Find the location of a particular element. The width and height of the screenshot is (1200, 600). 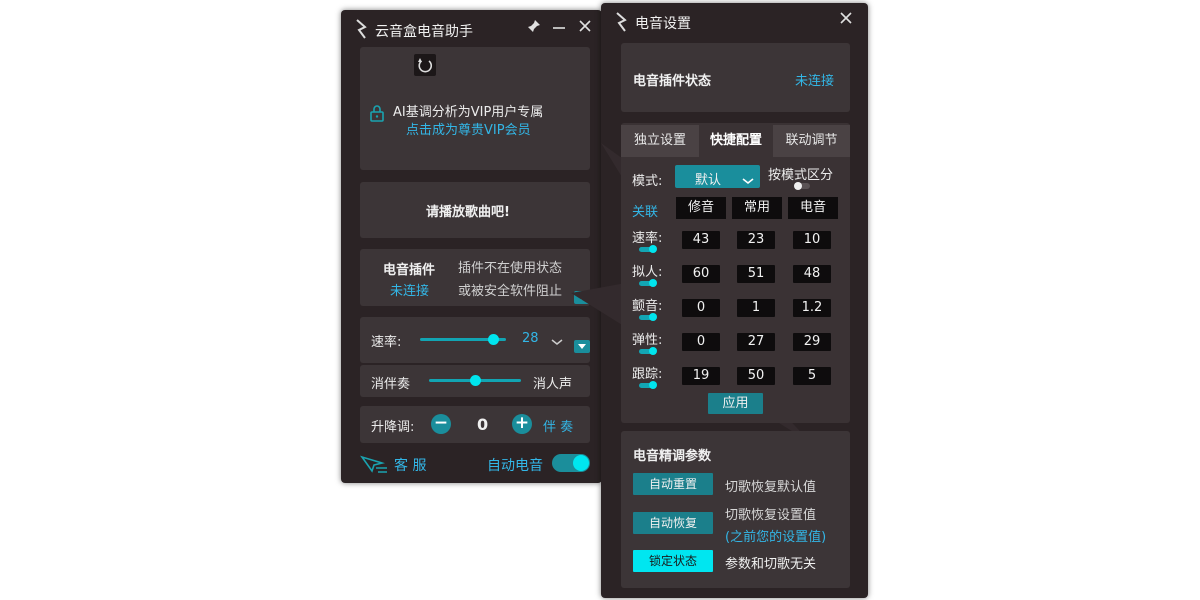

pitch-down-button: − is located at coordinates (441, 424).